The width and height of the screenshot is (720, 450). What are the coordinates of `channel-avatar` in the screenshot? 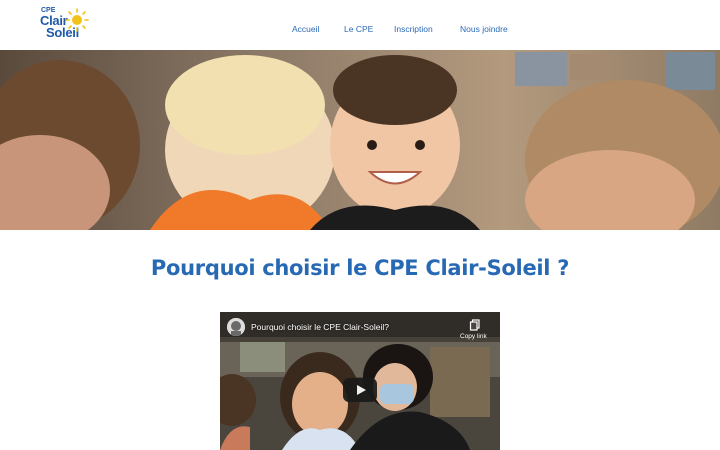 It's located at (236, 327).